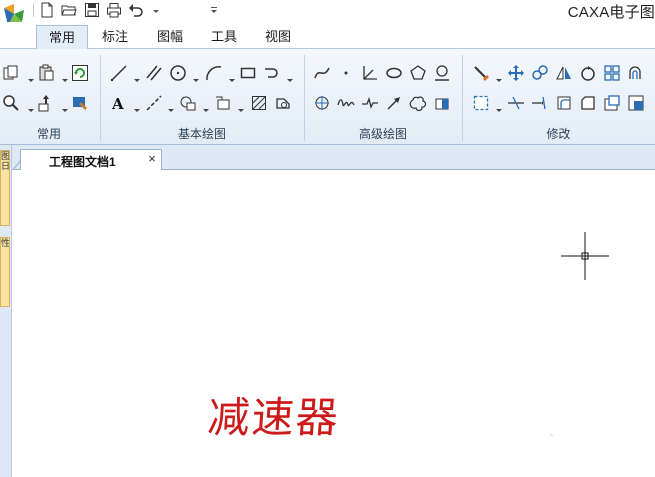  Describe the element at coordinates (31, 106) in the screenshot. I see `zoom-dropdown-icon` at that location.